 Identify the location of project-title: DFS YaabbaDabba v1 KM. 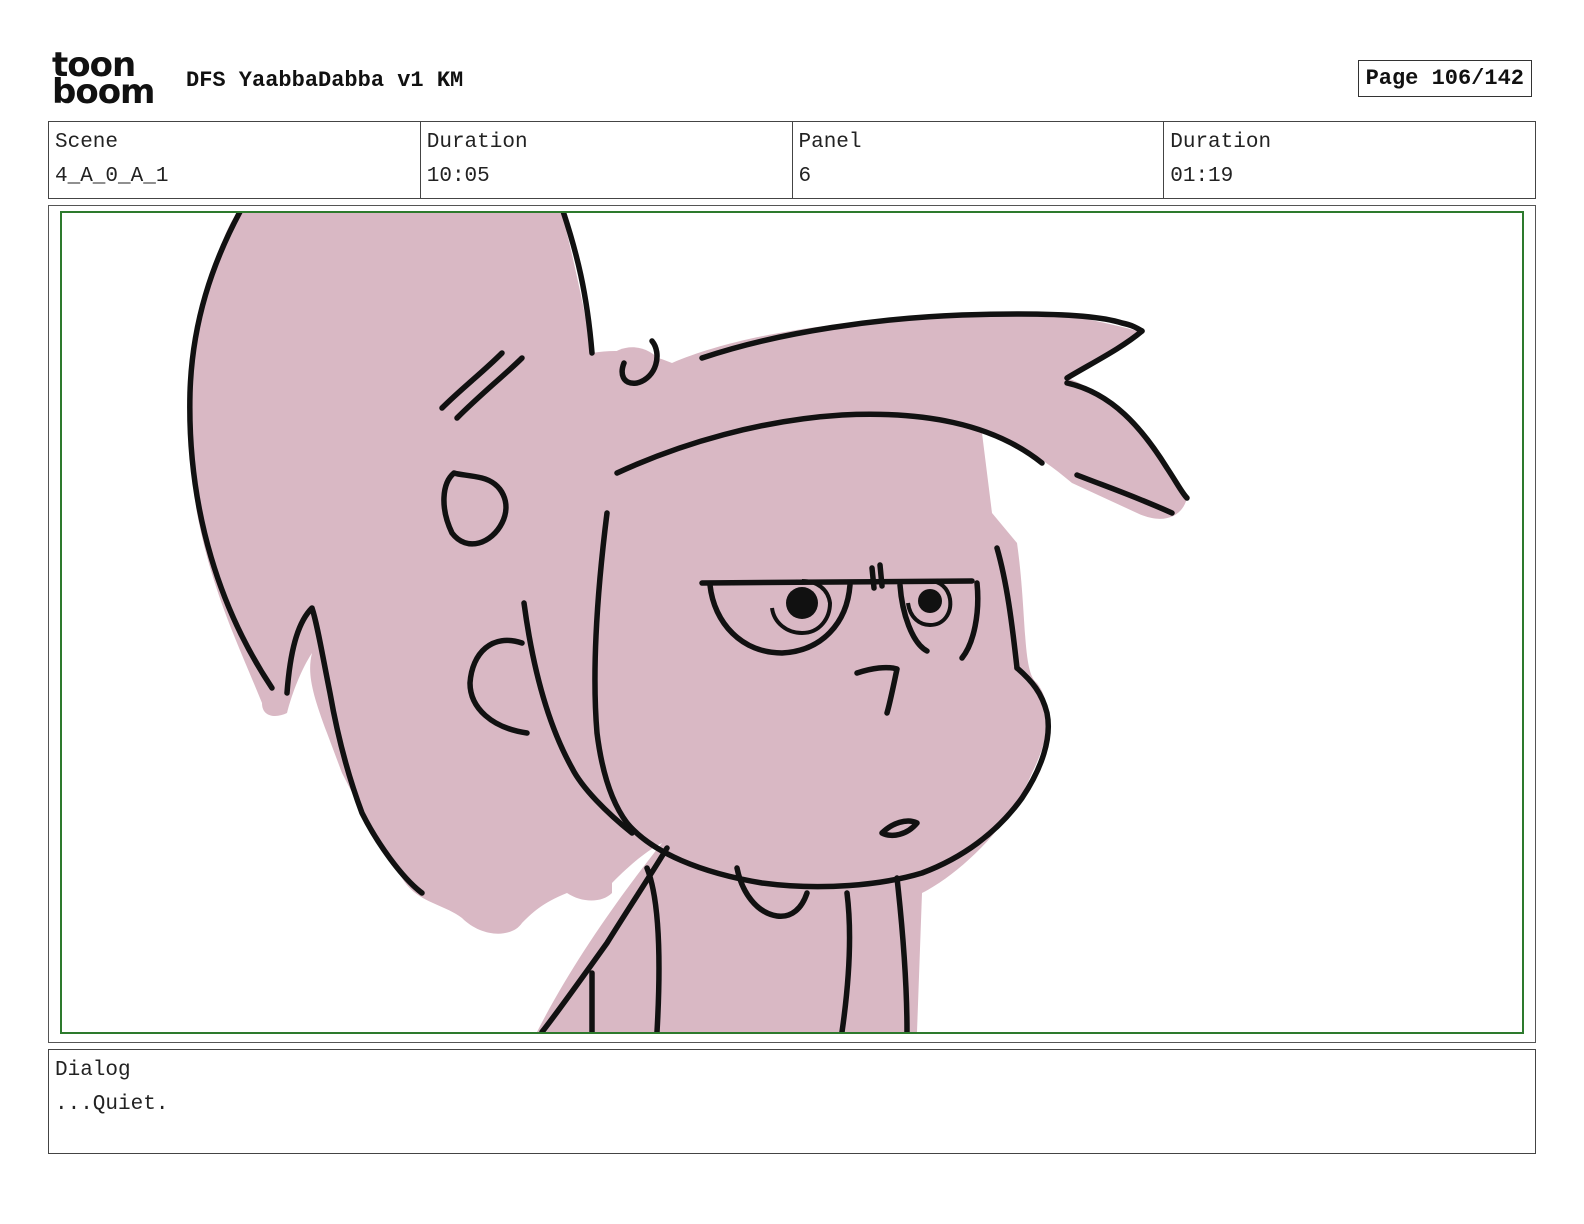
(325, 80).